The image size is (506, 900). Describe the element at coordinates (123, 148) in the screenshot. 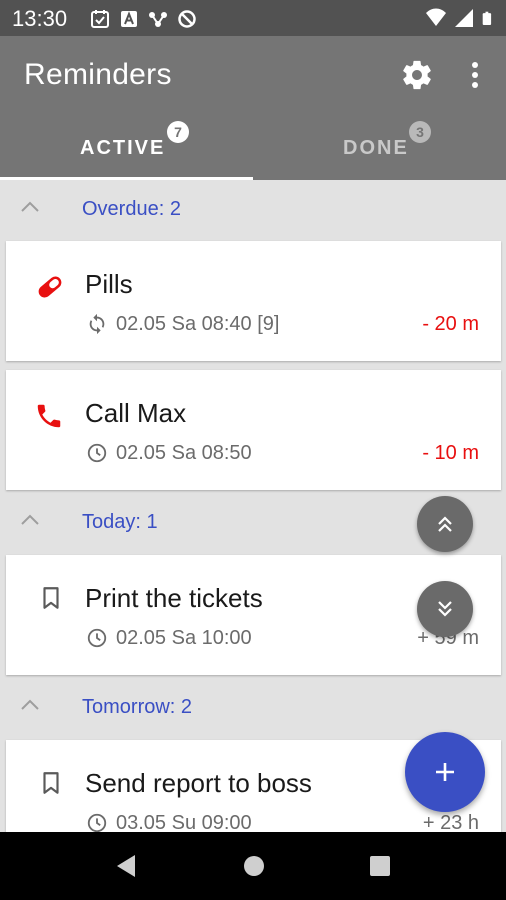

I see `tab-label: ACTIVE` at that location.